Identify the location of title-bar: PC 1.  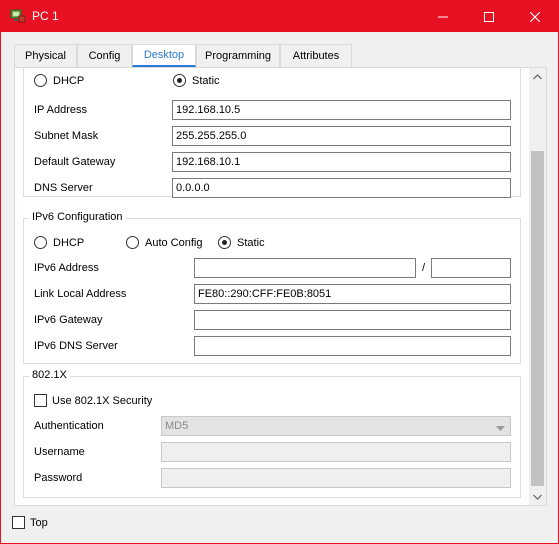
(279, 16).